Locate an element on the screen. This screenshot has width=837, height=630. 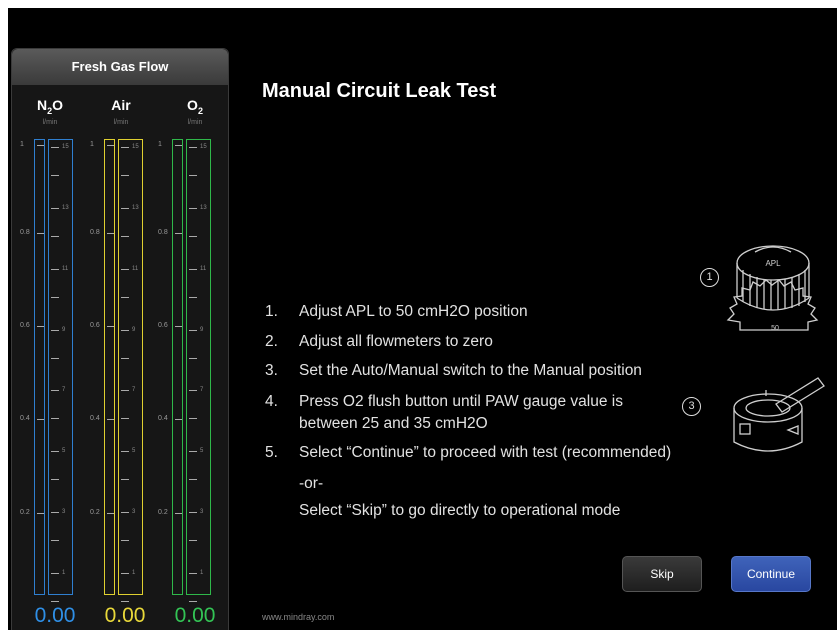
step-2: 2. Adjust all flowmeters to zero is located at coordinates (379, 341).